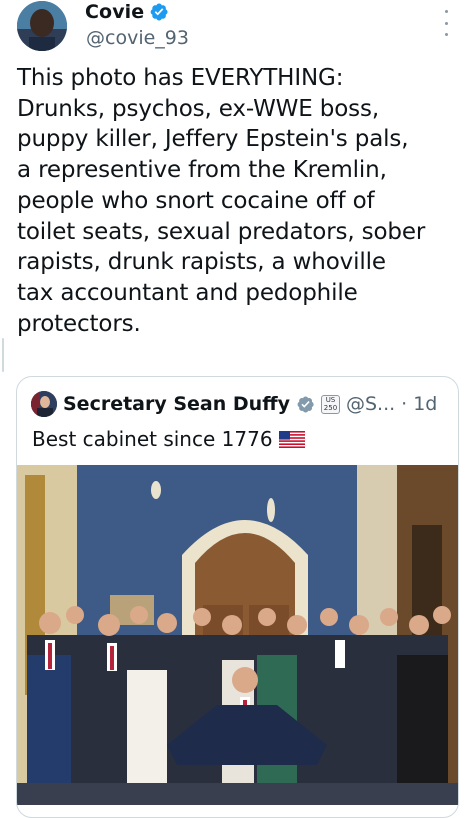  What do you see at coordinates (137, 38) in the screenshot?
I see `author-handle: @covie_93` at bounding box center [137, 38].